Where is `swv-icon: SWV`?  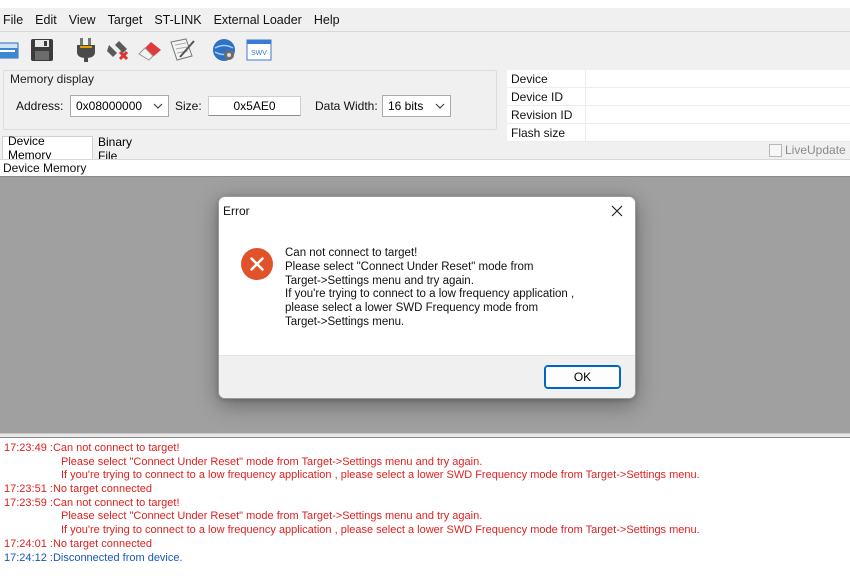 swv-icon: SWV is located at coordinates (259, 50).